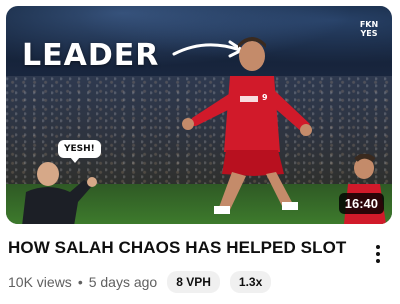 The width and height of the screenshot is (400, 304). Describe the element at coordinates (79, 149) in the screenshot. I see `speech-bubble-text: YESH!` at that location.